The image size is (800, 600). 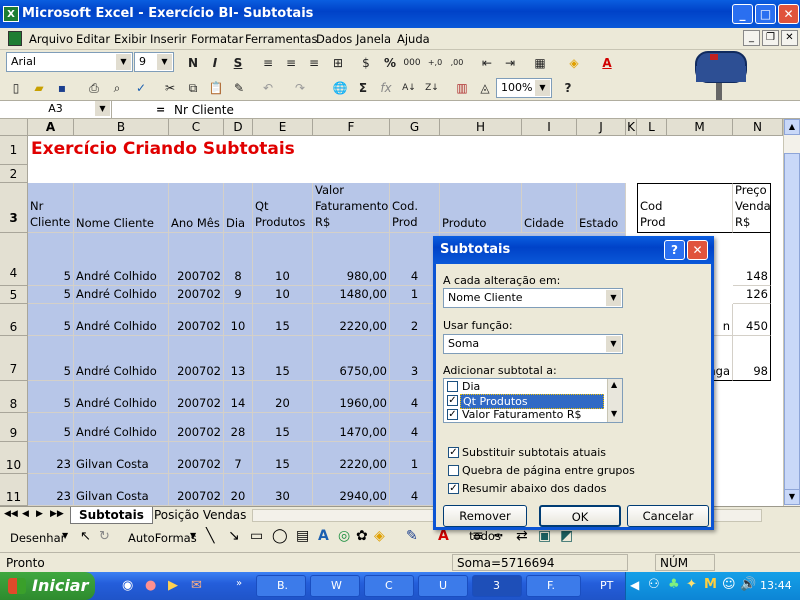 What do you see at coordinates (173, 585) in the screenshot?
I see `quicklaunch-icon: ▶` at bounding box center [173, 585].